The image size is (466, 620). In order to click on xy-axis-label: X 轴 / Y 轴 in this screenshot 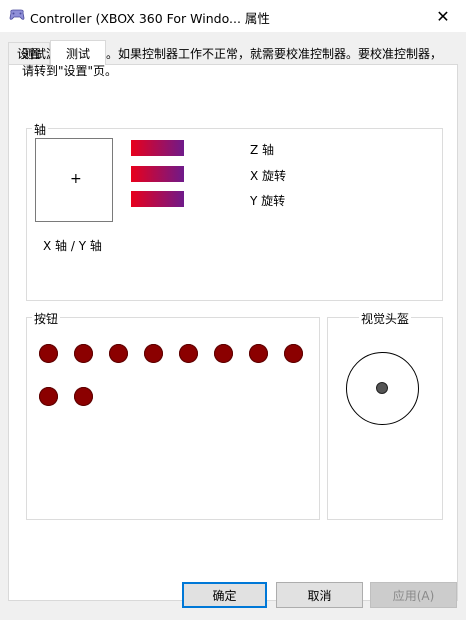, I will do `click(72, 246)`.